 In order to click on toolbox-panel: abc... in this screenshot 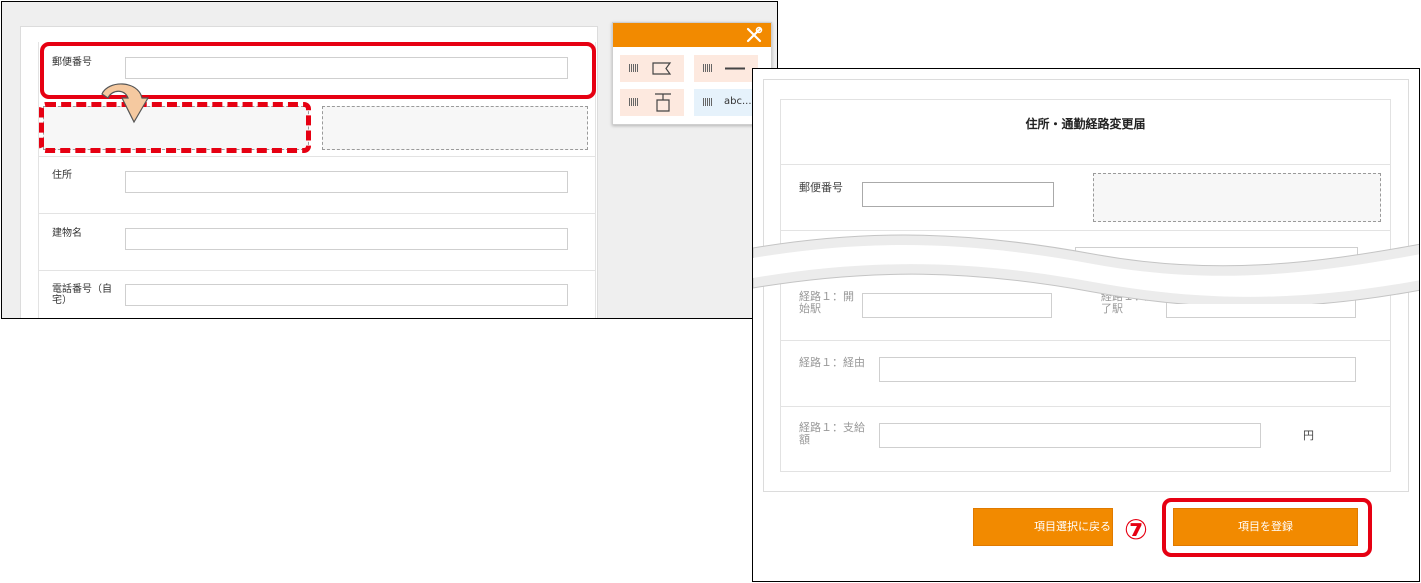, I will do `click(692, 73)`.